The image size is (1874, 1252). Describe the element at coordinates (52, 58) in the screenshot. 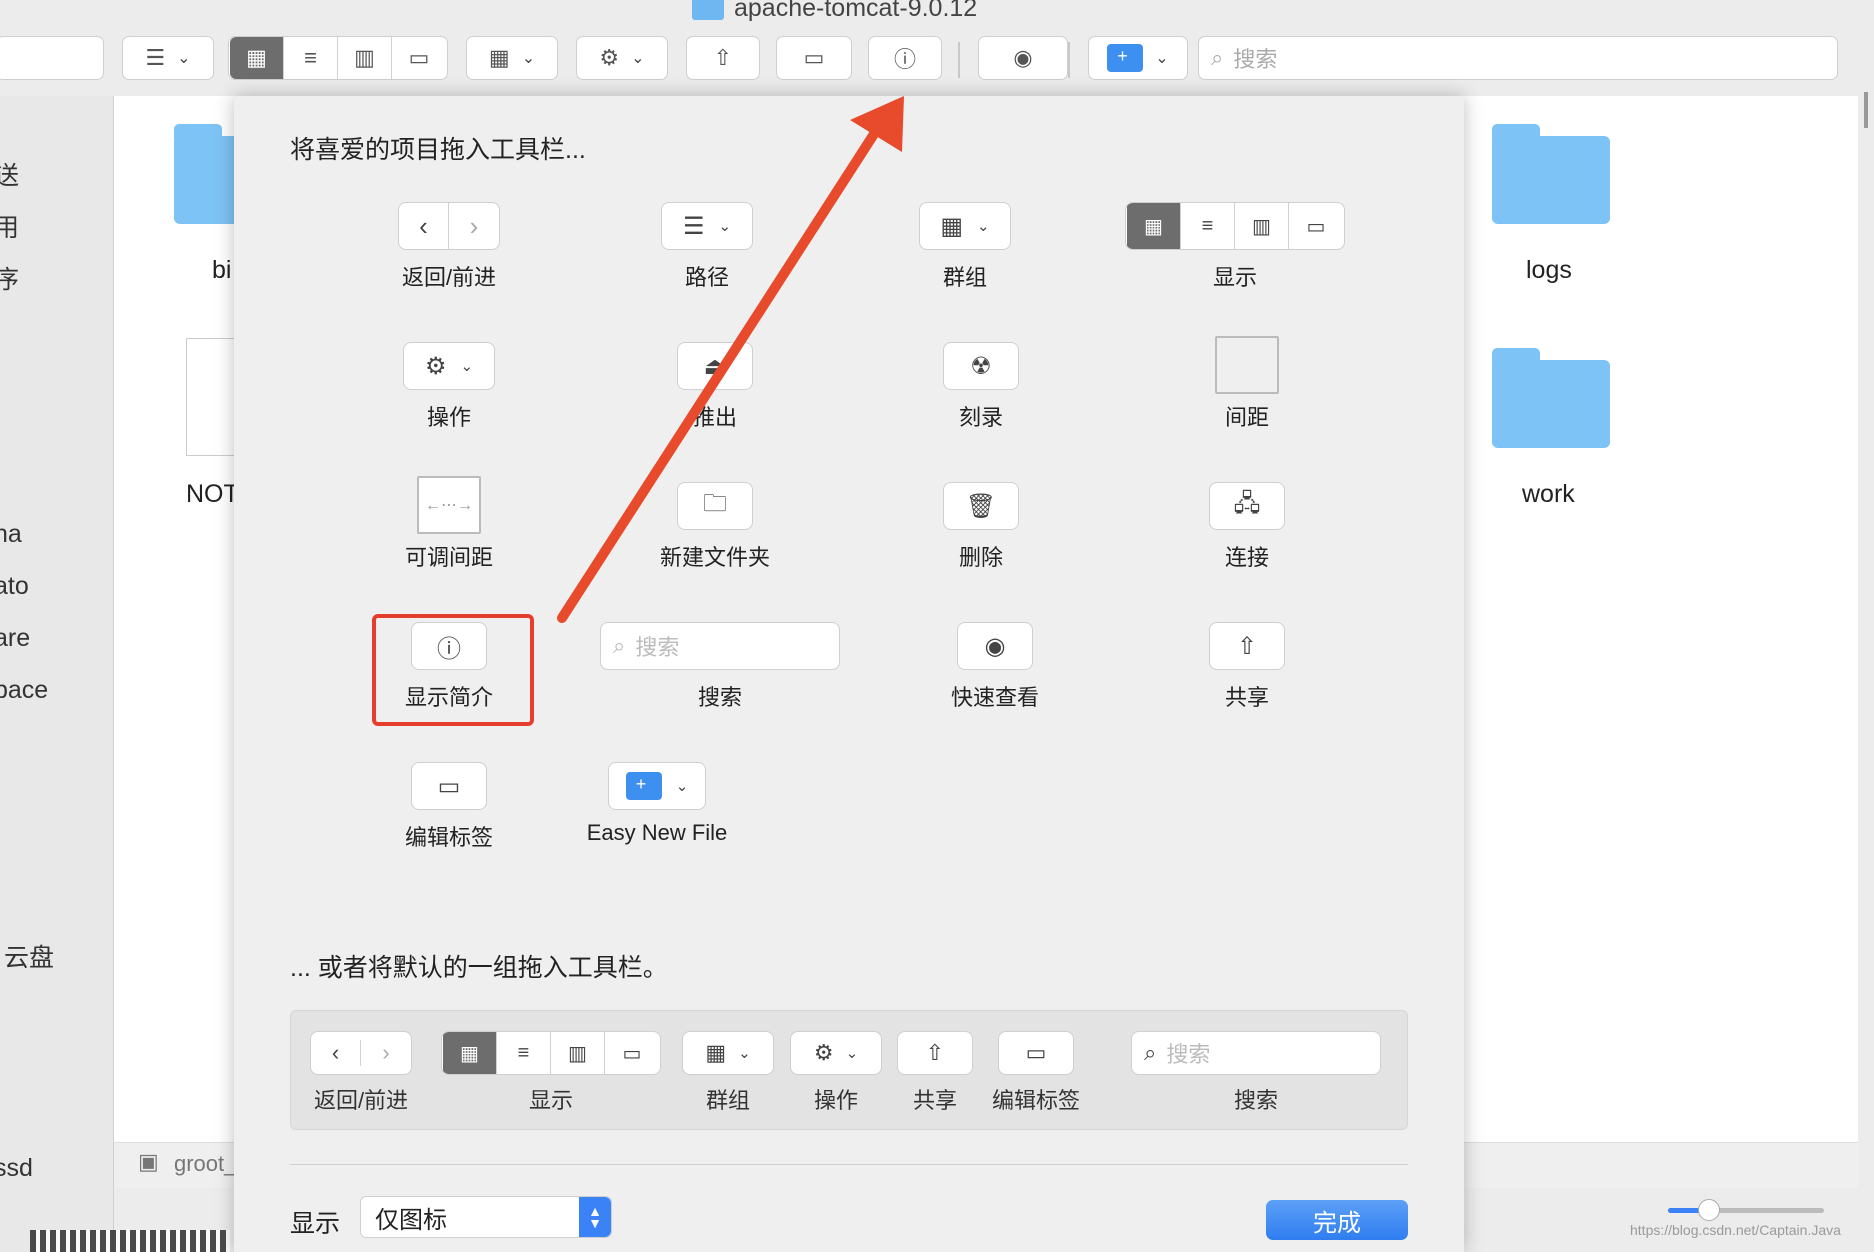

I see `toolbar-edge-control` at that location.